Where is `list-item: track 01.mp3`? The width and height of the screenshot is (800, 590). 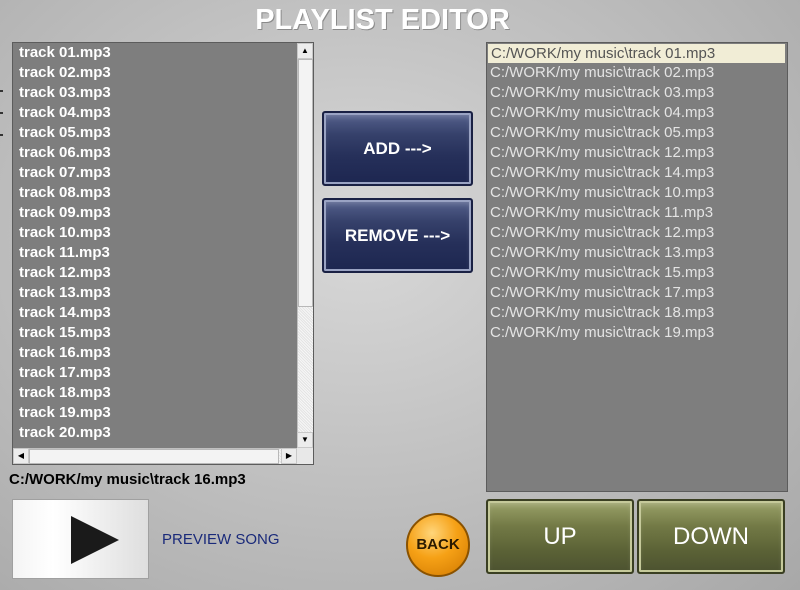 list-item: track 01.mp3 is located at coordinates (155, 53).